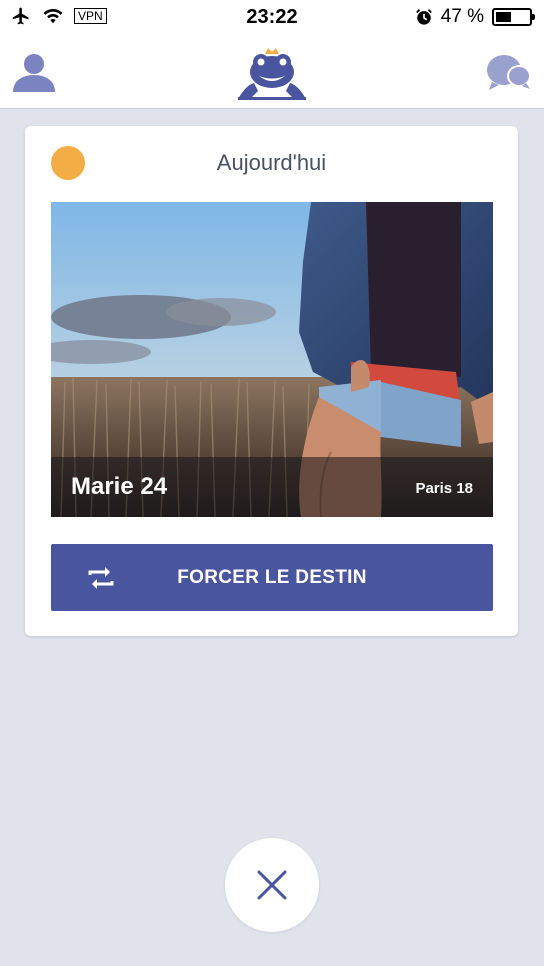 Image resolution: width=544 pixels, height=966 pixels. I want to click on force-destiny-button: FORCER LE DESTIN, so click(272, 577).